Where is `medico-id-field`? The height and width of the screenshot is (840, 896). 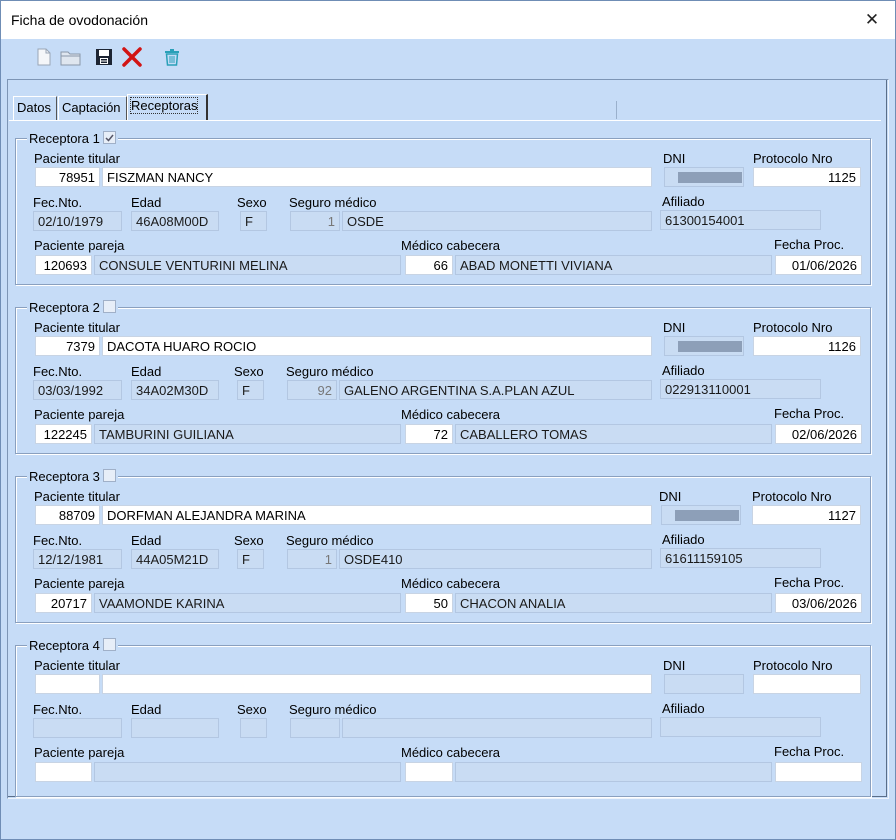 medico-id-field is located at coordinates (429, 772).